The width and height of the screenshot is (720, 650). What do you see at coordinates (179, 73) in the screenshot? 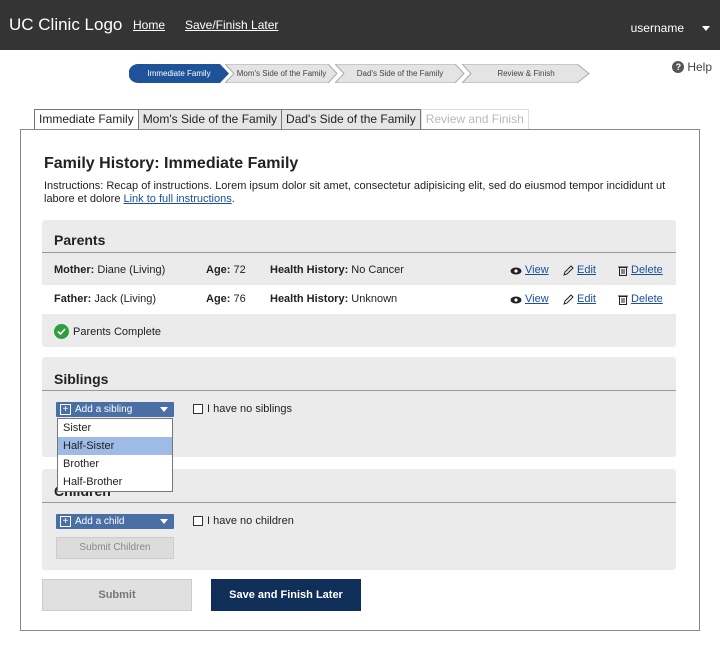
I see `step-immediate-family: Immediate Family` at bounding box center [179, 73].